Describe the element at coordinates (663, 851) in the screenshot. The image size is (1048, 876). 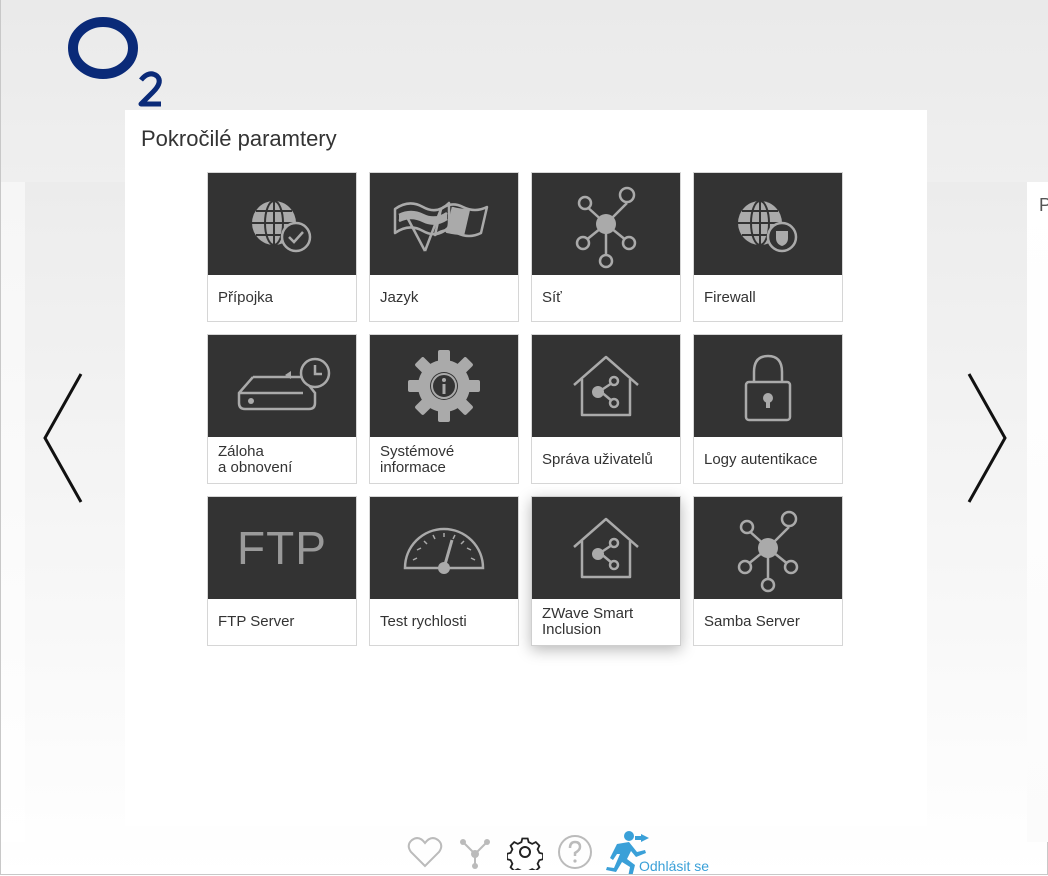
I see `logout-button: Odhlásit se` at that location.